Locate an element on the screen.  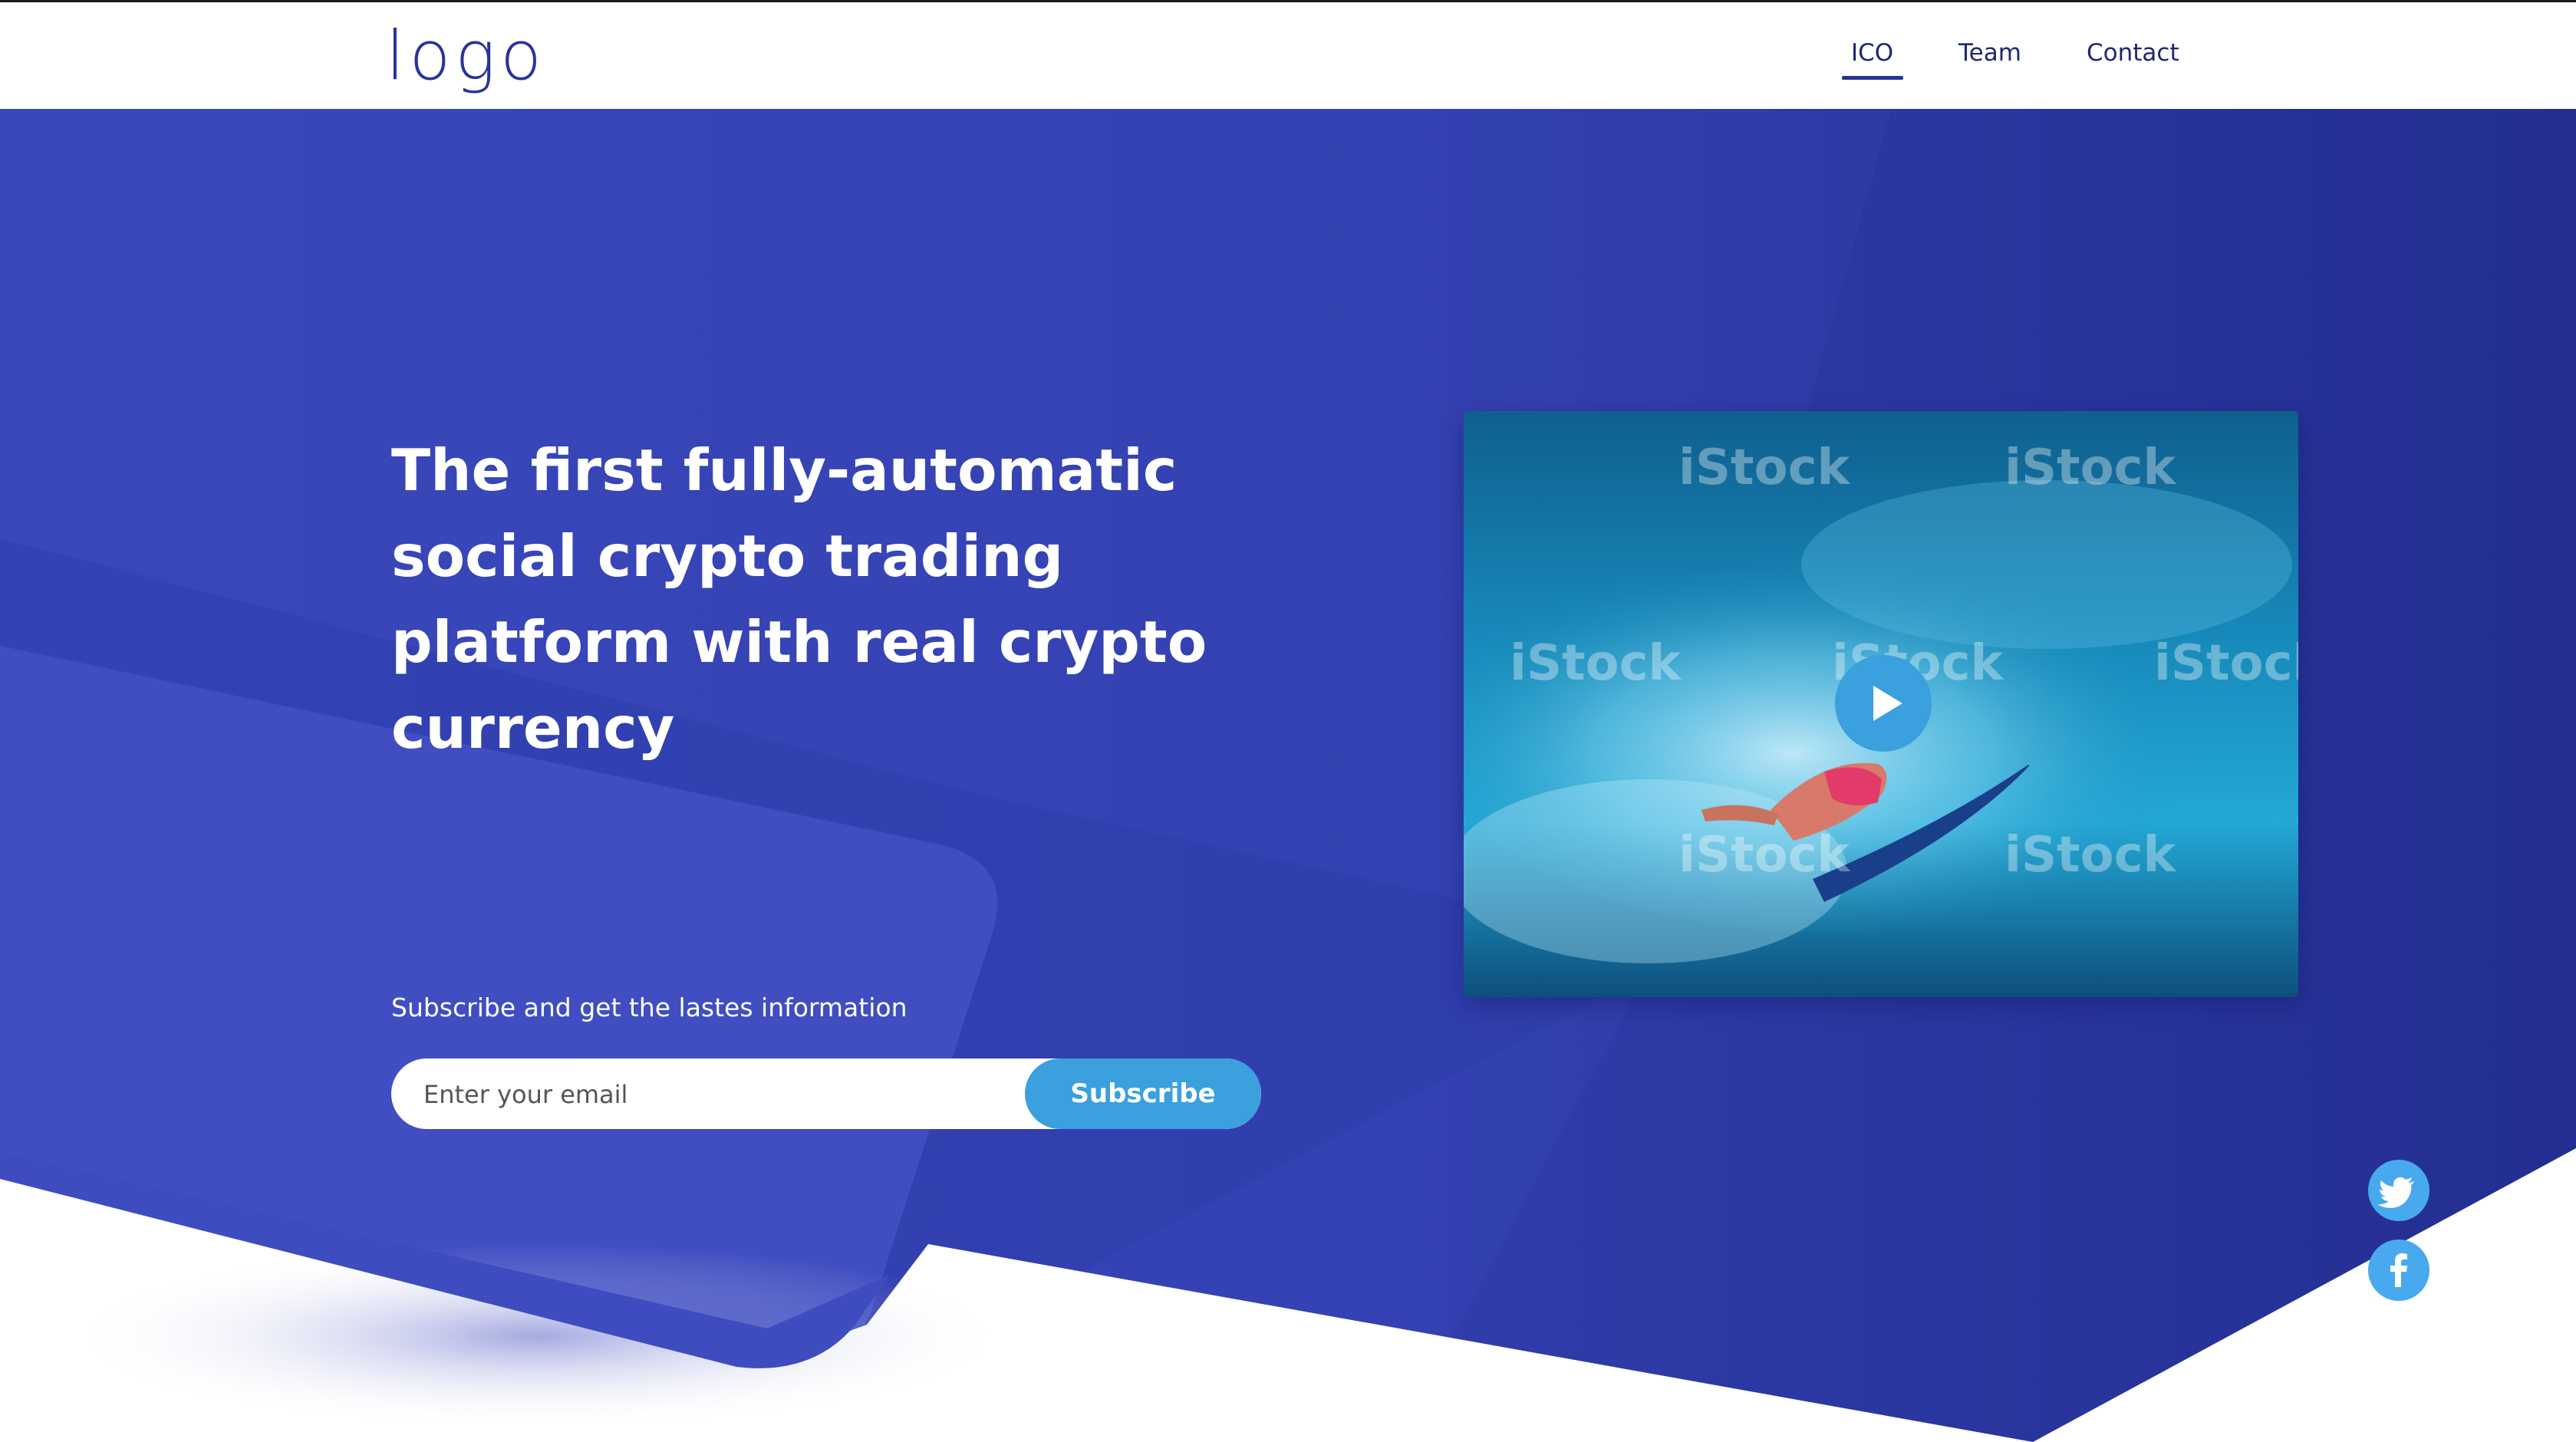
nav-active-indicator is located at coordinates (1872, 78).